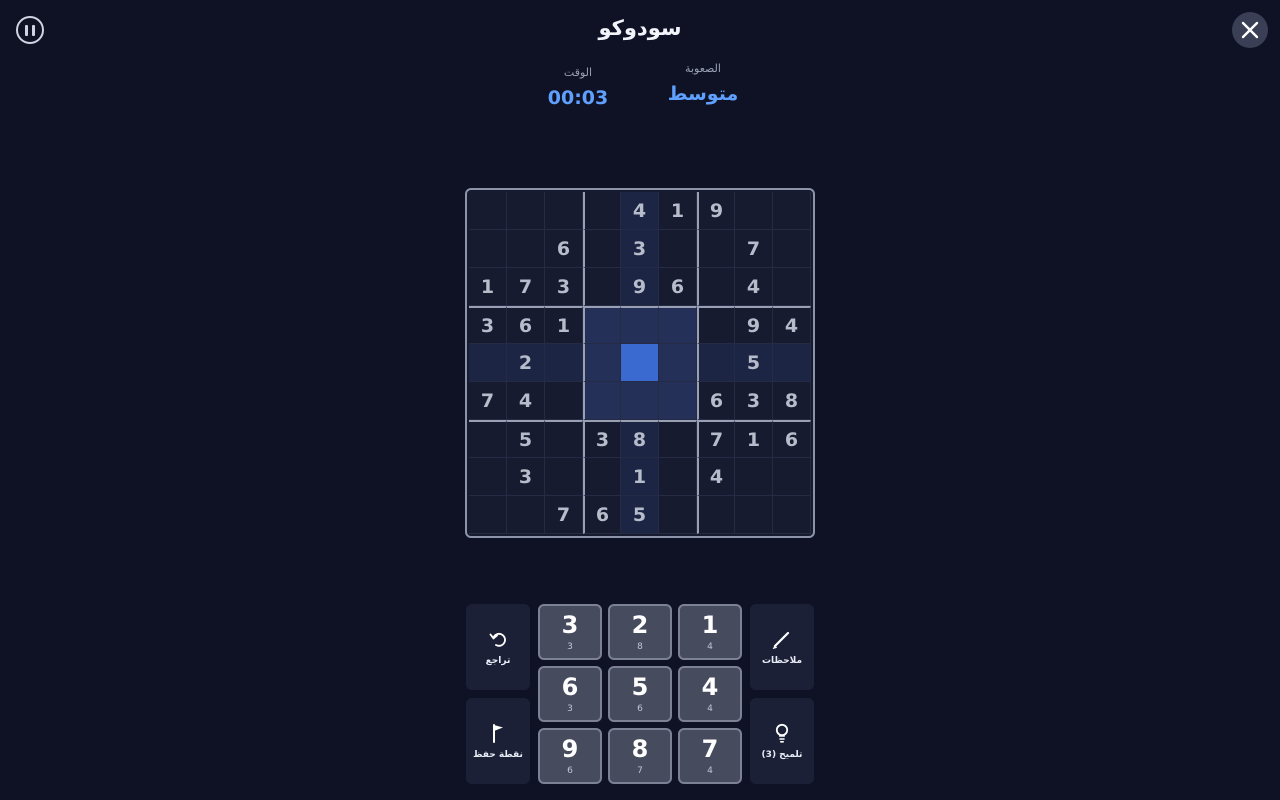 The image size is (1280, 800). Describe the element at coordinates (678, 287) in the screenshot. I see `sudoku-cell-r3-c6: 6` at that location.